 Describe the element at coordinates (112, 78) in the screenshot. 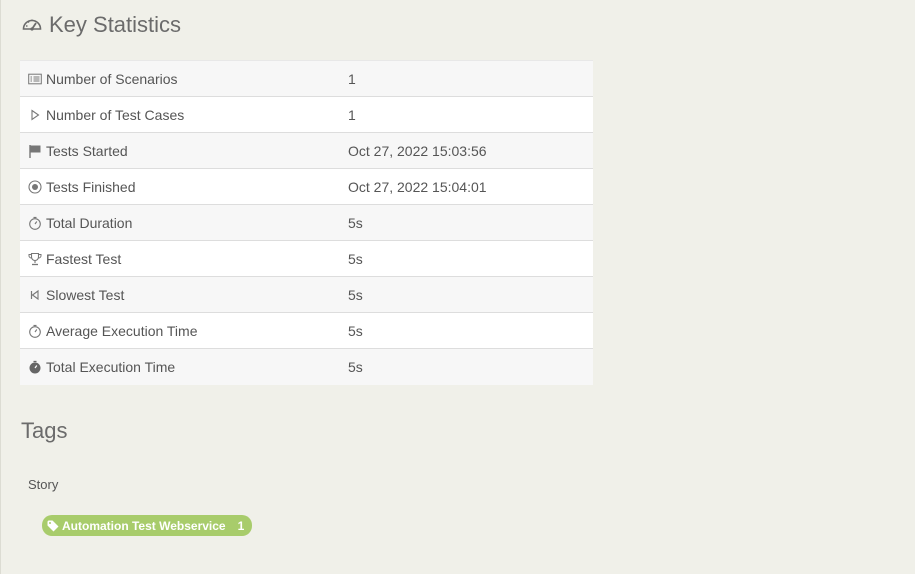

I see `stat-label: Number of Scenarios` at that location.